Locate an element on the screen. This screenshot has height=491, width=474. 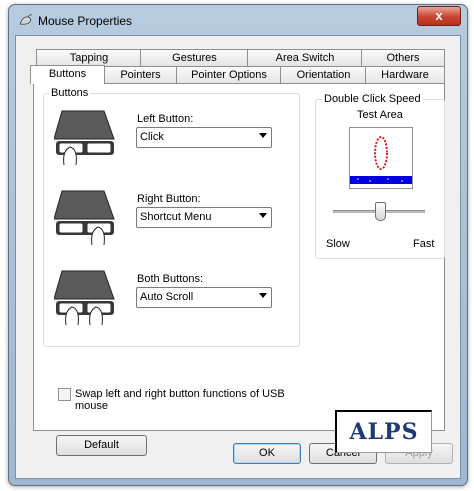
tab-pointers: Pointers is located at coordinates (140, 74).